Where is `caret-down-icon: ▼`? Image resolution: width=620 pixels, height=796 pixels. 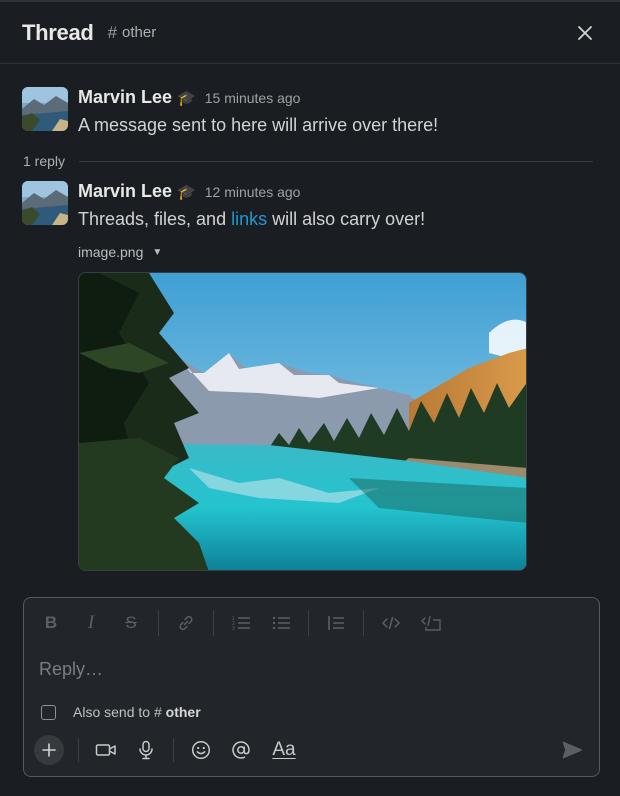 caret-down-icon: ▼ is located at coordinates (157, 252).